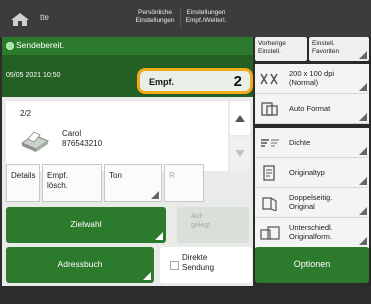  Describe the element at coordinates (162, 82) in the screenshot. I see `recipient-label: Empf.` at that location.